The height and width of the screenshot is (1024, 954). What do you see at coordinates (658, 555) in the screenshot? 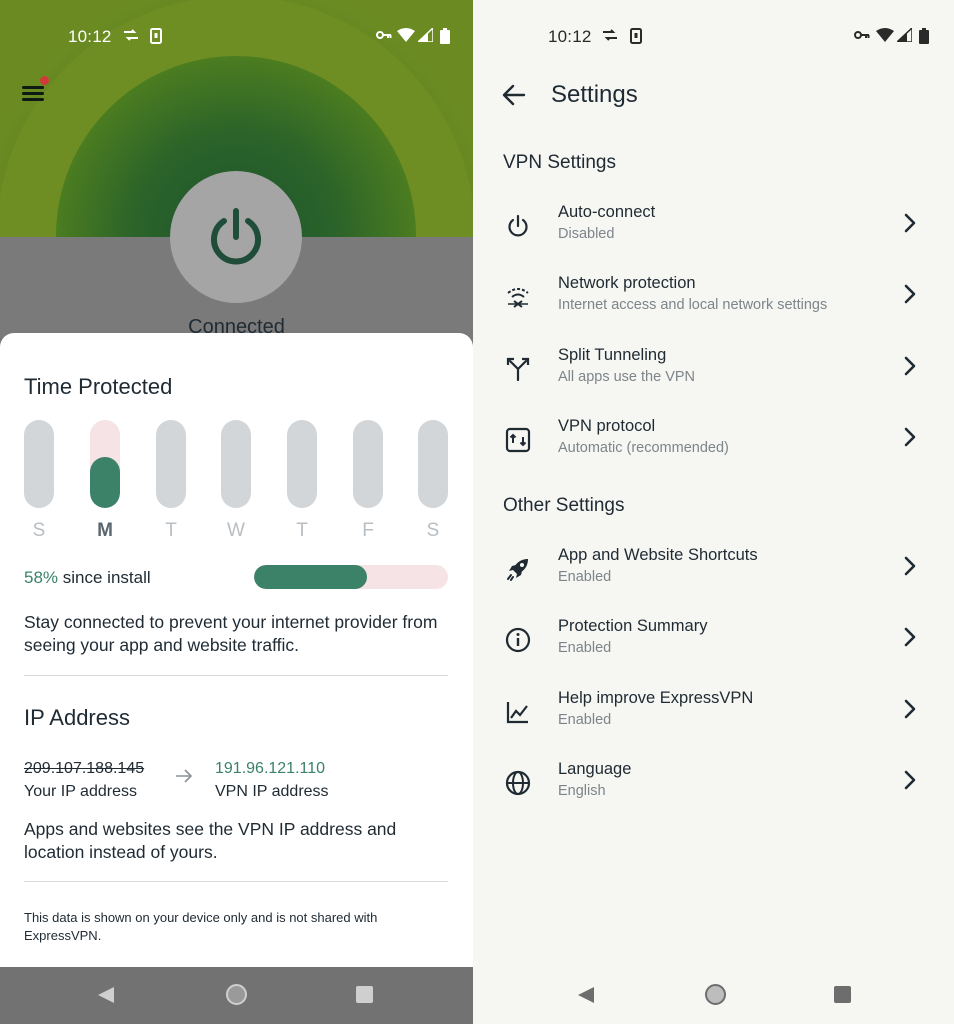
I see `settings-item-title: App and Website Shortcuts` at bounding box center [658, 555].